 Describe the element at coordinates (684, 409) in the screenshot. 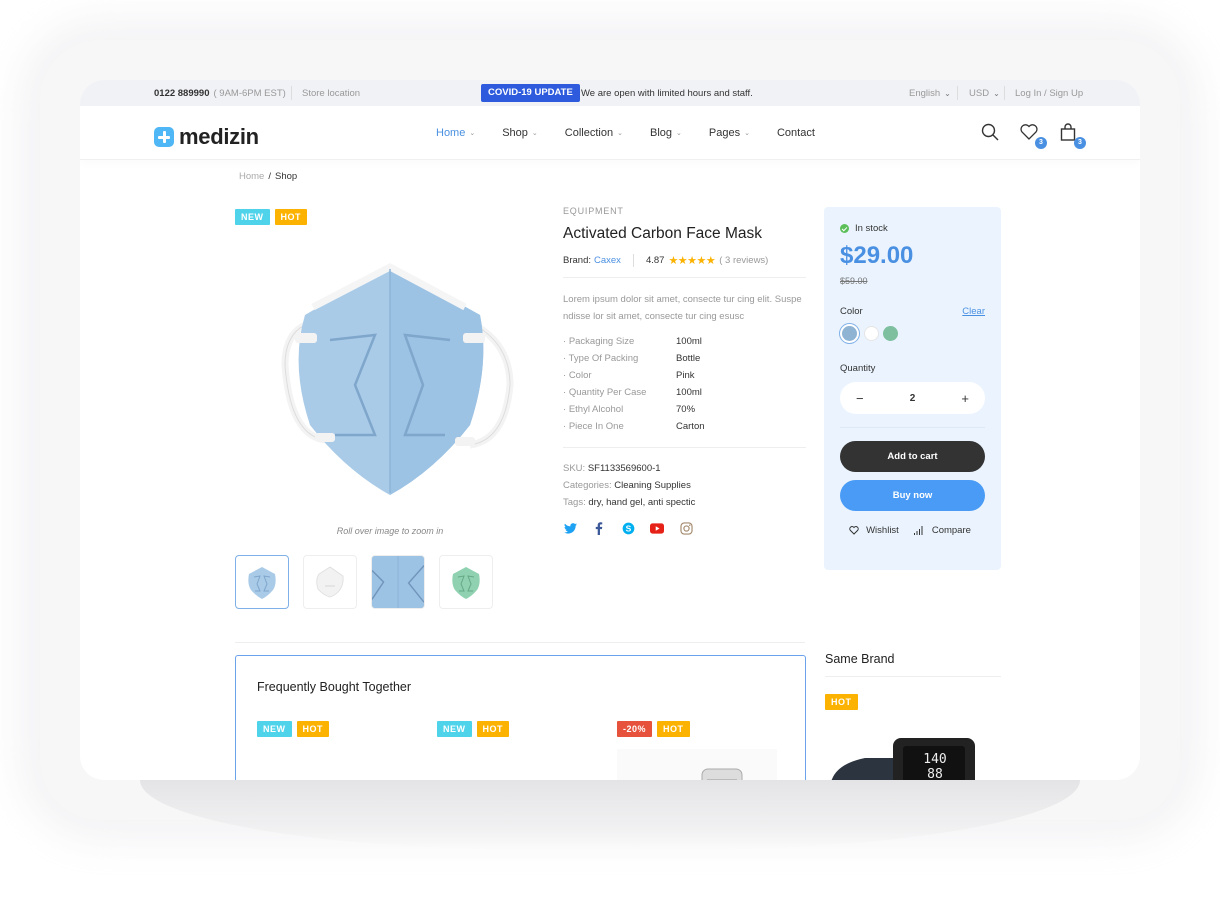

I see `spec-row: Ethyl Alcohol70%` at that location.